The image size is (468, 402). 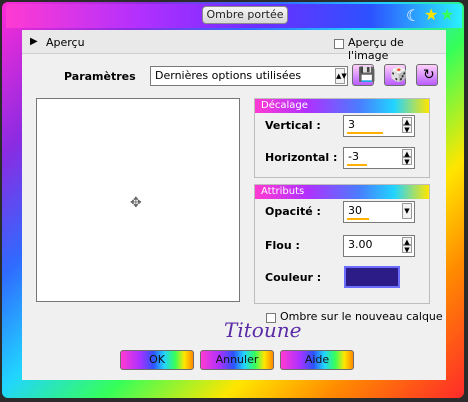 What do you see at coordinates (157, 360) in the screenshot?
I see `ok-button: OK` at bounding box center [157, 360].